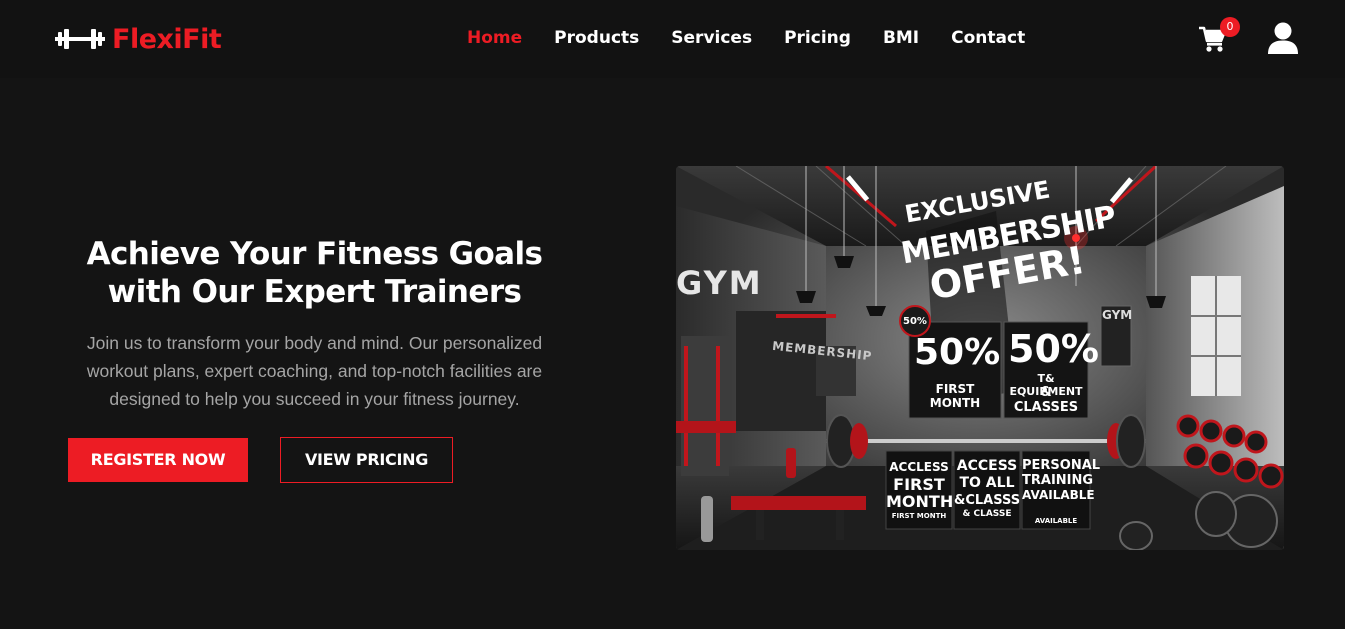 This screenshot has width=1345, height=629. What do you see at coordinates (1230, 27) in the screenshot?
I see `cart-count-badge: 0` at bounding box center [1230, 27].